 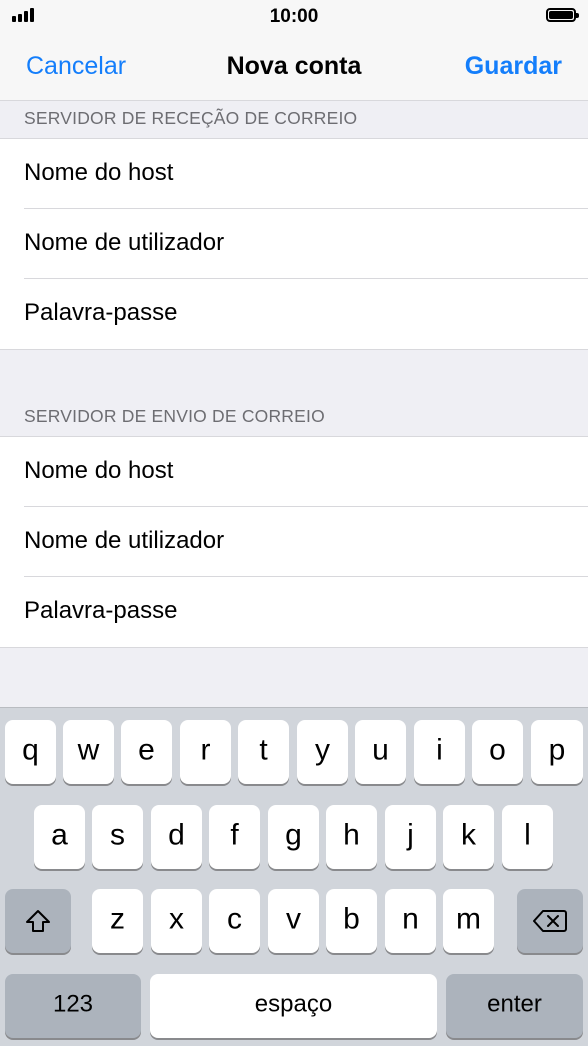 I want to click on status-bar: 10:00, so click(x=294, y=17).